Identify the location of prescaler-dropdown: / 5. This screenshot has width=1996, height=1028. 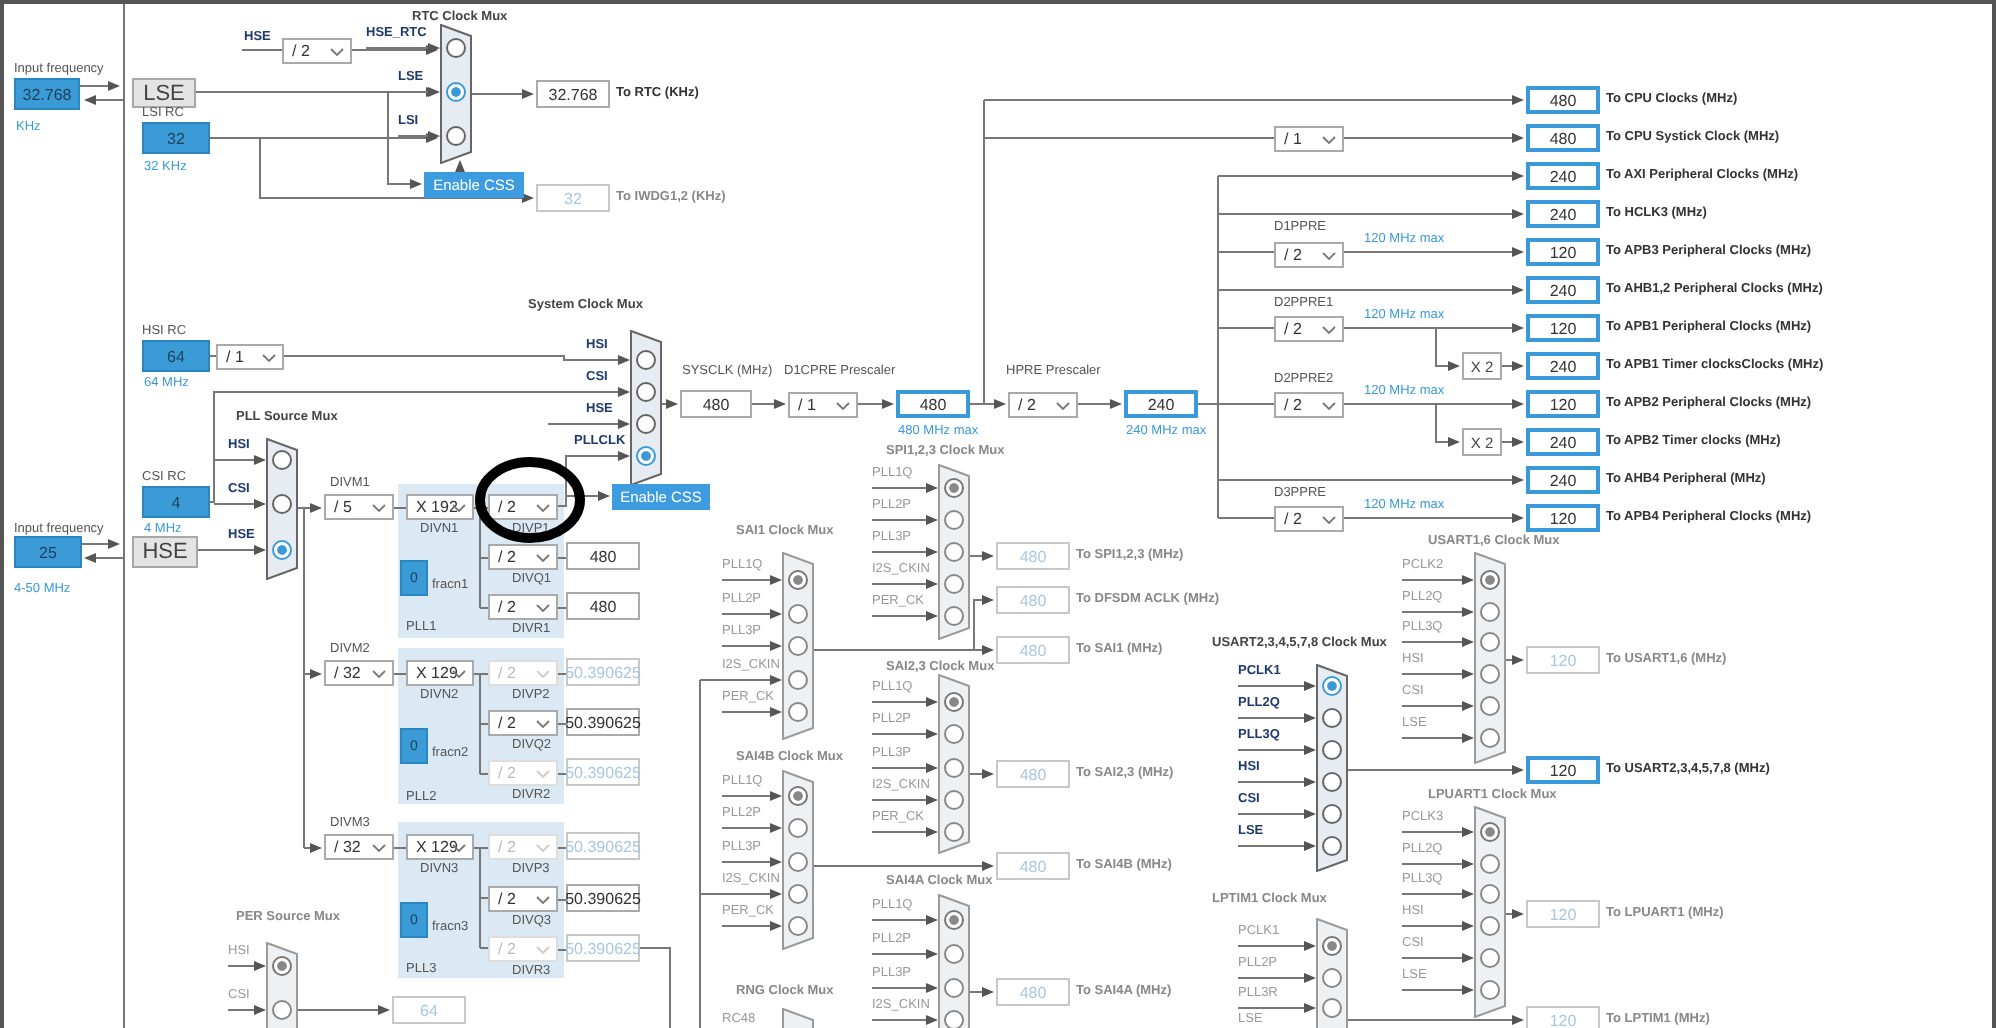
(359, 507).